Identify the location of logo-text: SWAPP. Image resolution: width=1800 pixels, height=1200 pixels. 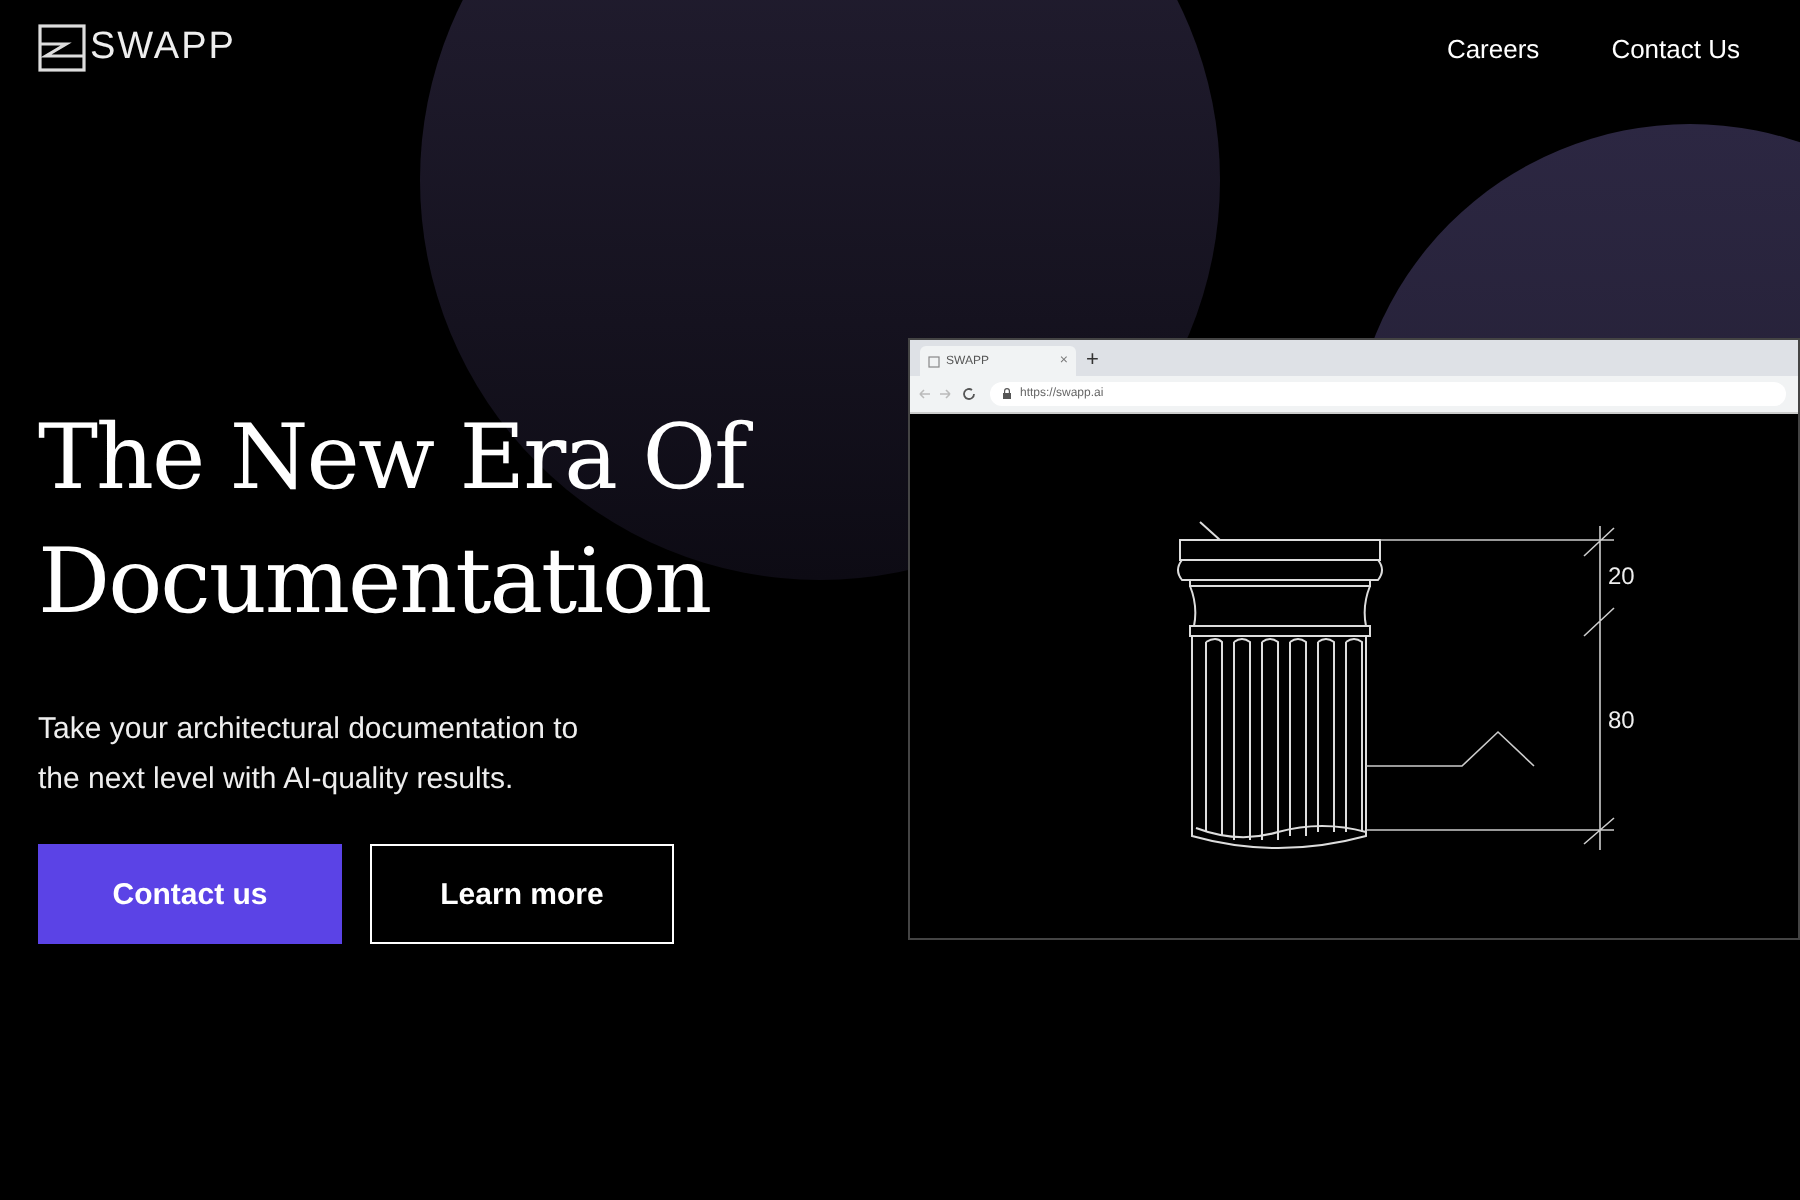
(163, 48).